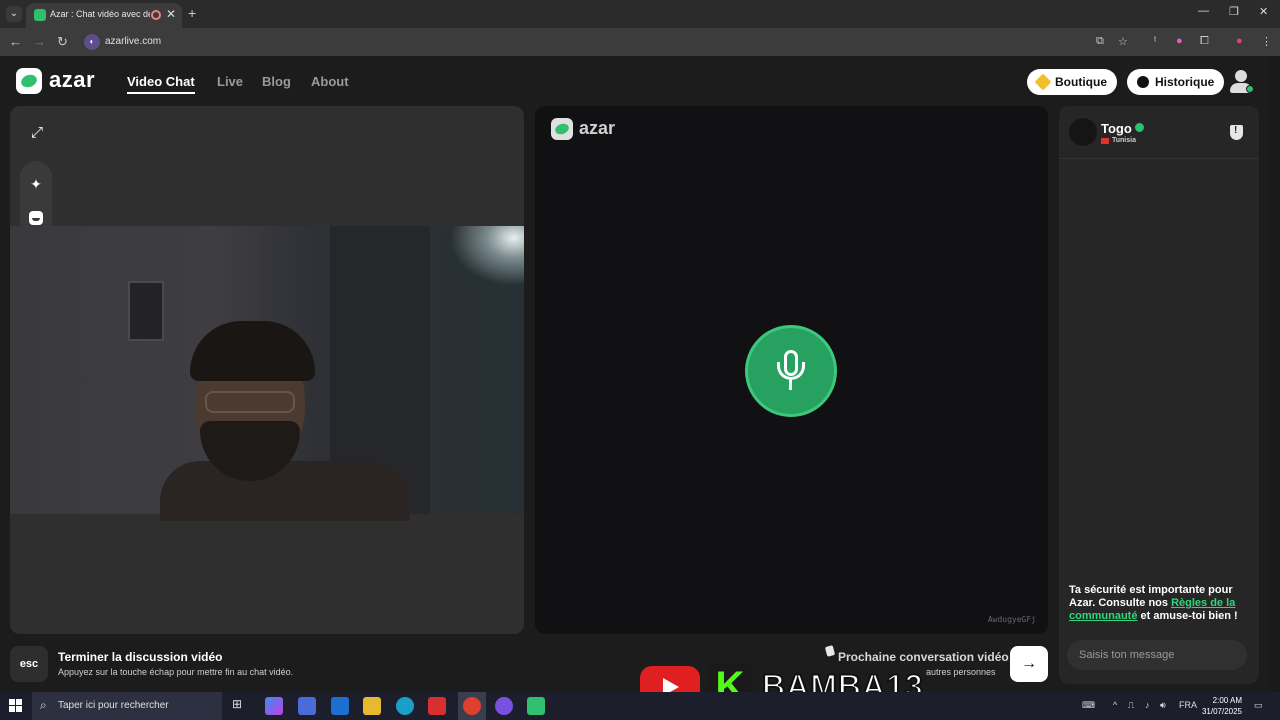 Image resolution: width=1280 pixels, height=720 pixels. What do you see at coordinates (1147, 705) in the screenshot?
I see `mic-tray-icon: ♪` at bounding box center [1147, 705].